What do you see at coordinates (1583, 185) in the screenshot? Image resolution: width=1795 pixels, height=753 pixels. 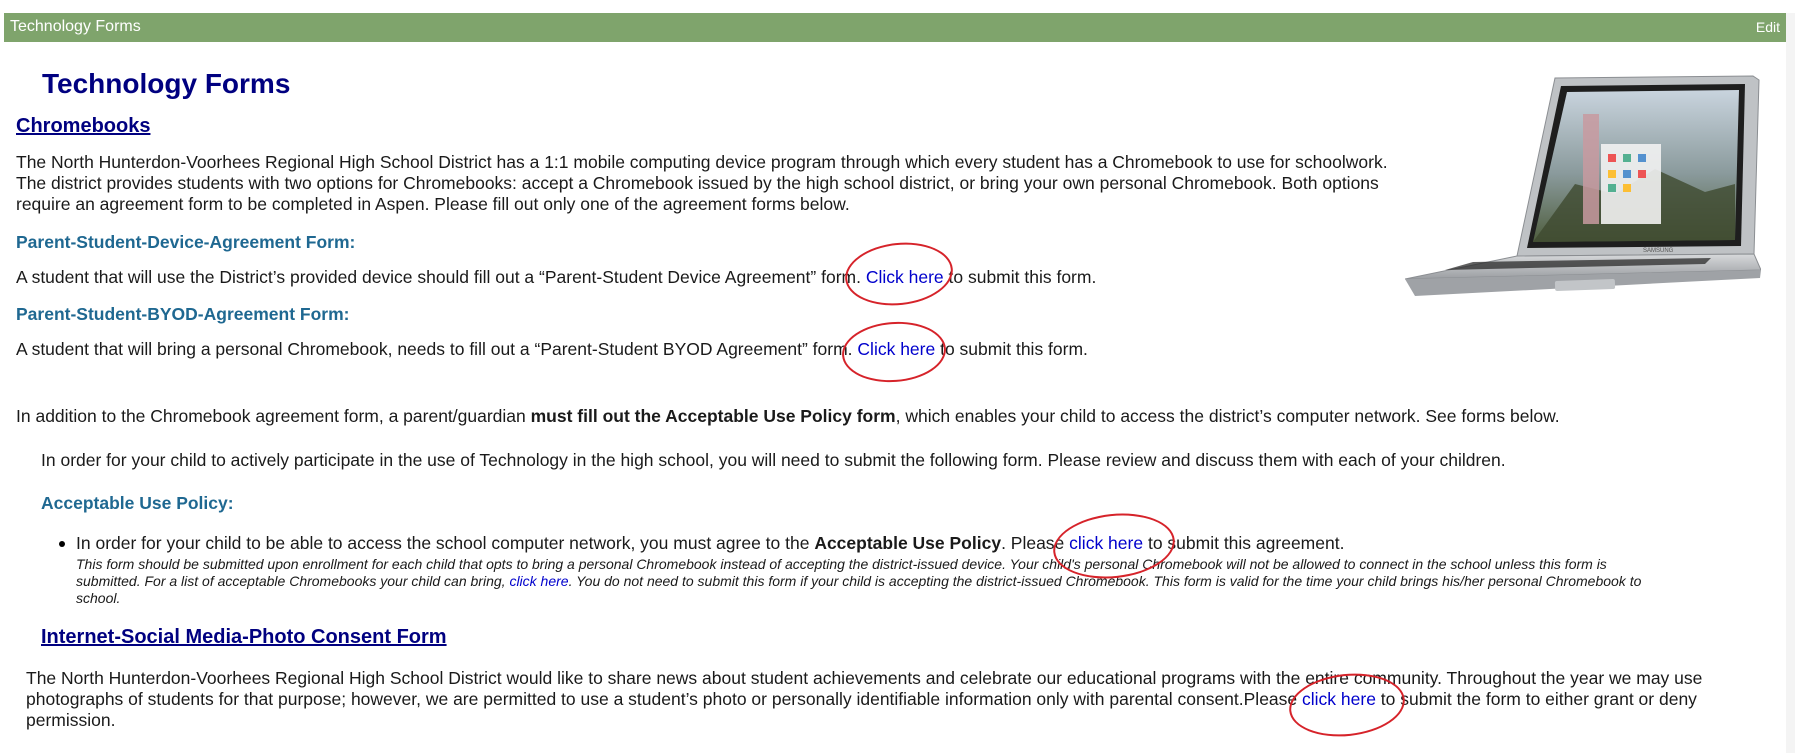 I see `chromebook-laptop-image: SAMSUNG` at bounding box center [1583, 185].